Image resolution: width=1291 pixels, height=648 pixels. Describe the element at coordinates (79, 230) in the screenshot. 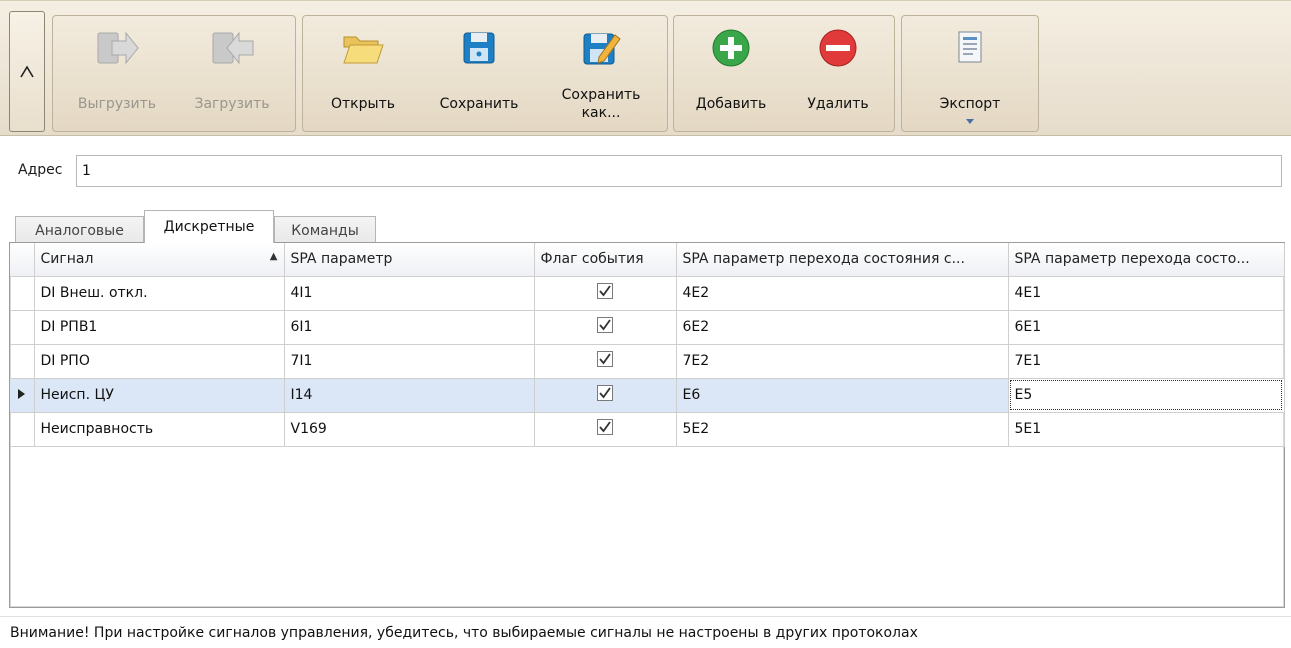

I see `tab-analog: Аналоговые` at that location.